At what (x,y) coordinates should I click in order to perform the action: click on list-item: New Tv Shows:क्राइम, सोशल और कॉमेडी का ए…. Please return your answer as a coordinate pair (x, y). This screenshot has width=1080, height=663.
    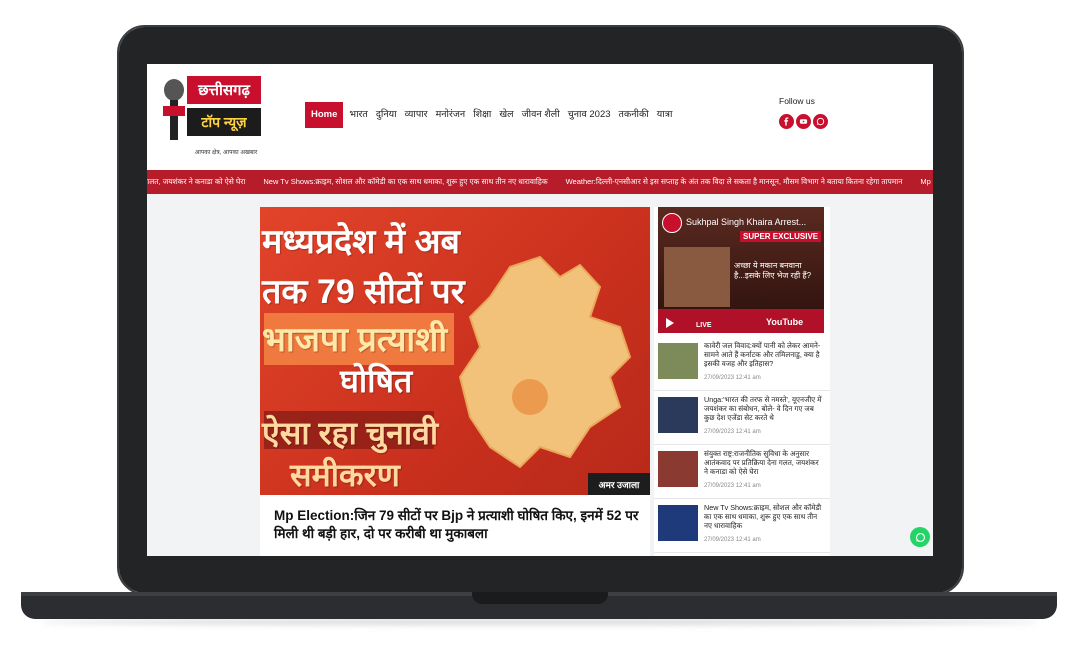
    Looking at the image, I should click on (742, 527).